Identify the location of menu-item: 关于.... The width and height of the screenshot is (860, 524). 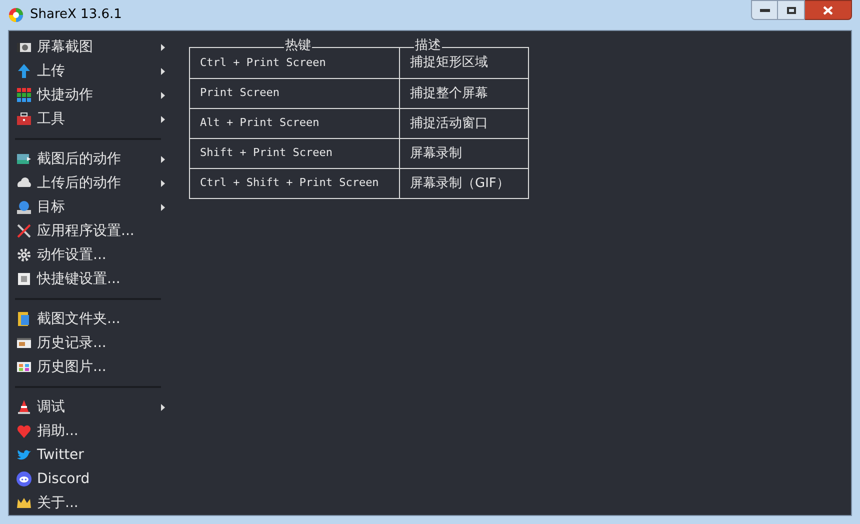
(88, 503).